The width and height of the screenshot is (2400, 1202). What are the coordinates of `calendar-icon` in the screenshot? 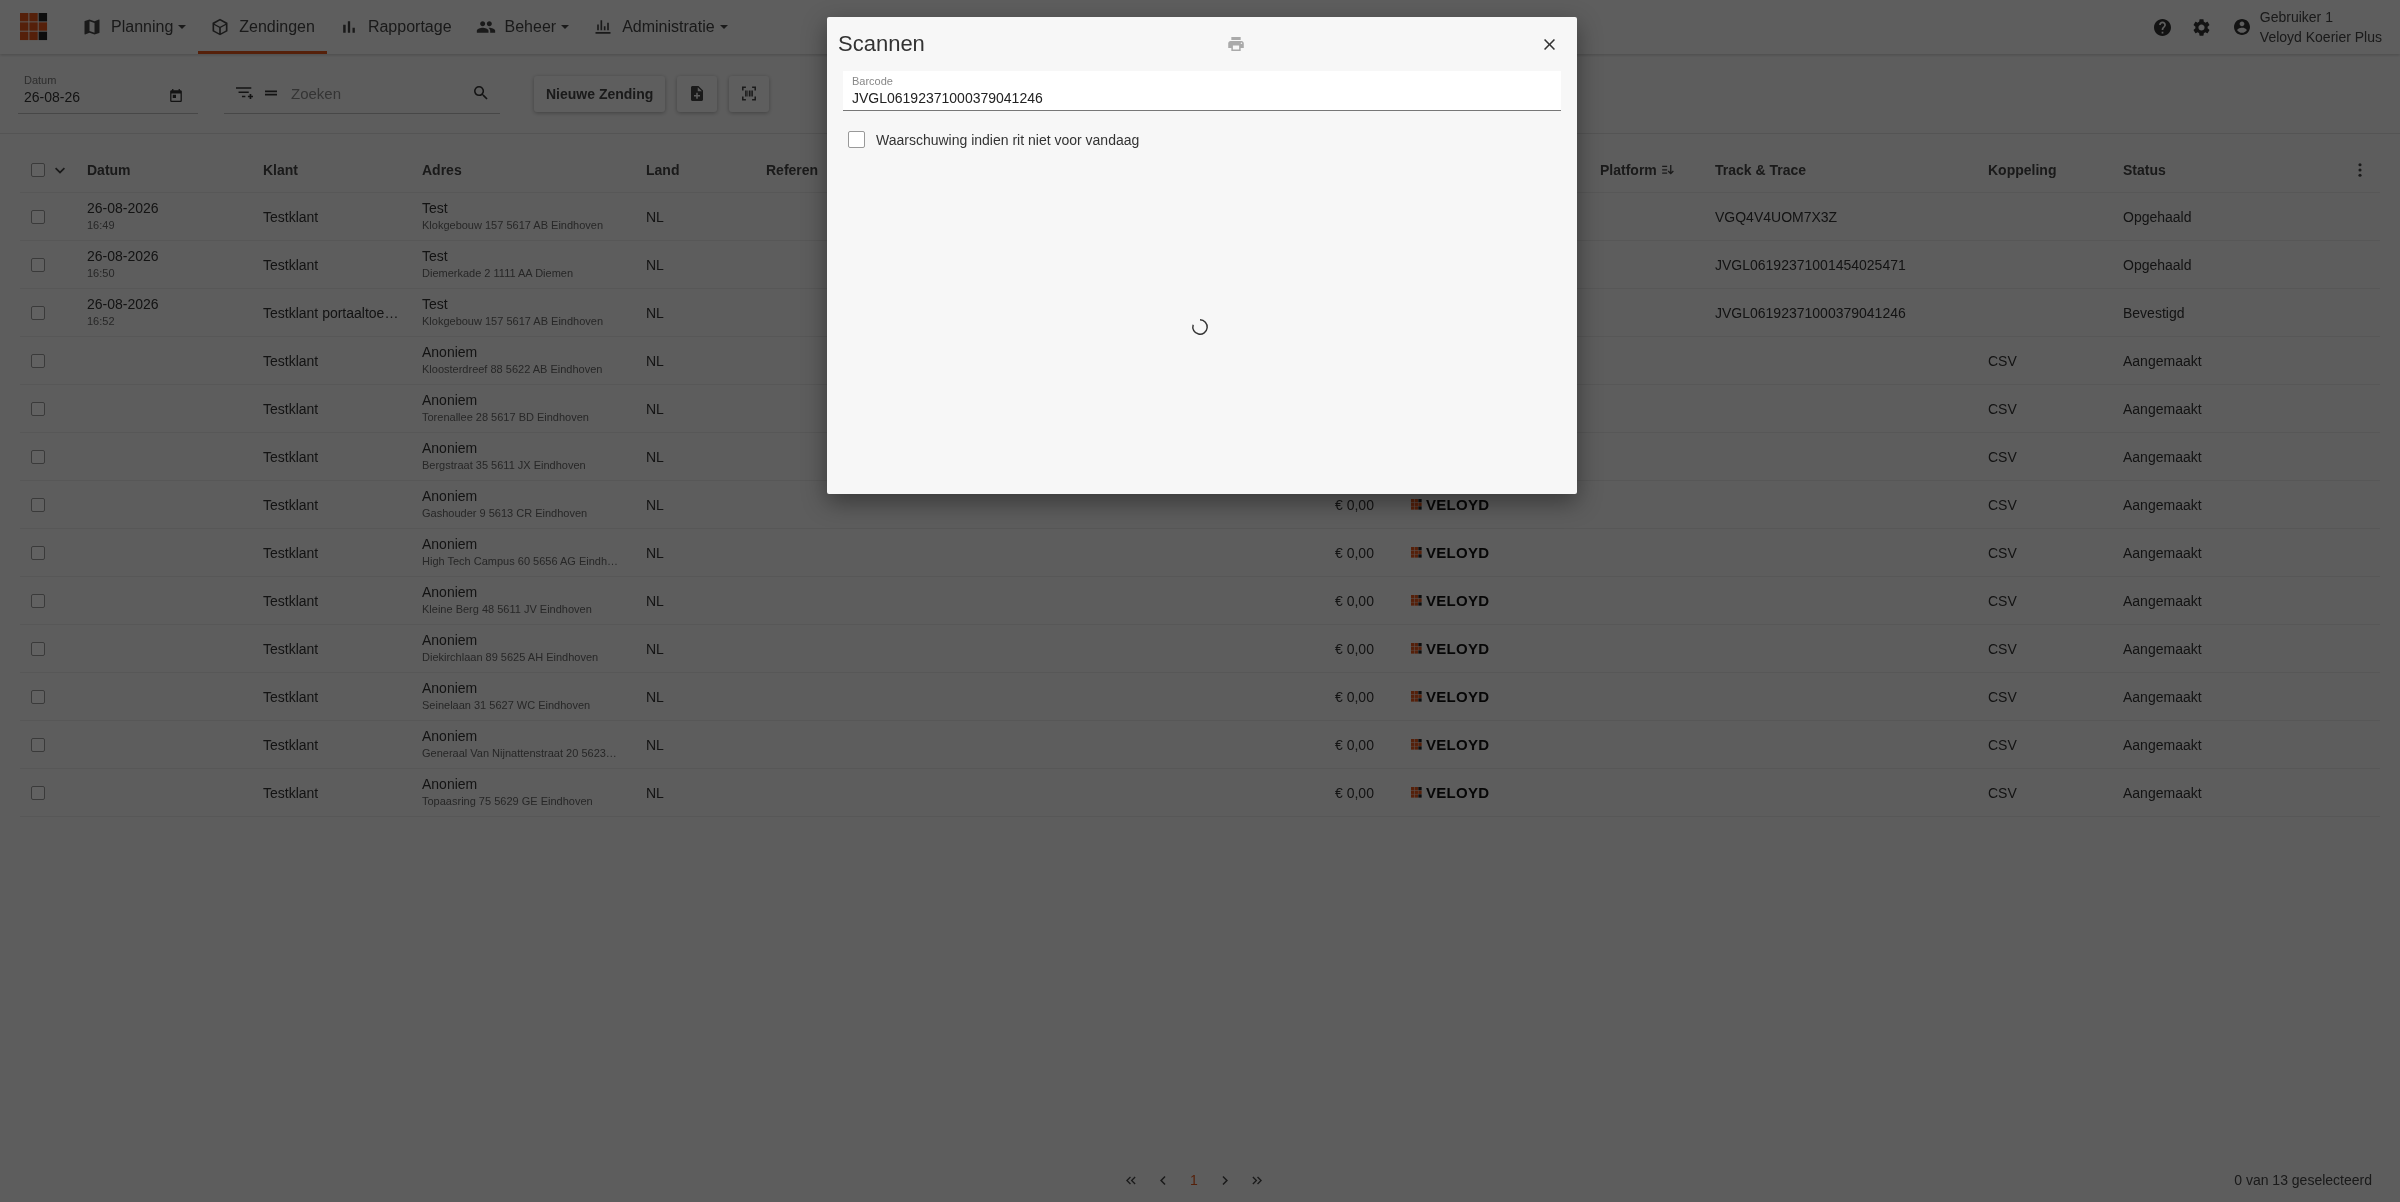 It's located at (176, 95).